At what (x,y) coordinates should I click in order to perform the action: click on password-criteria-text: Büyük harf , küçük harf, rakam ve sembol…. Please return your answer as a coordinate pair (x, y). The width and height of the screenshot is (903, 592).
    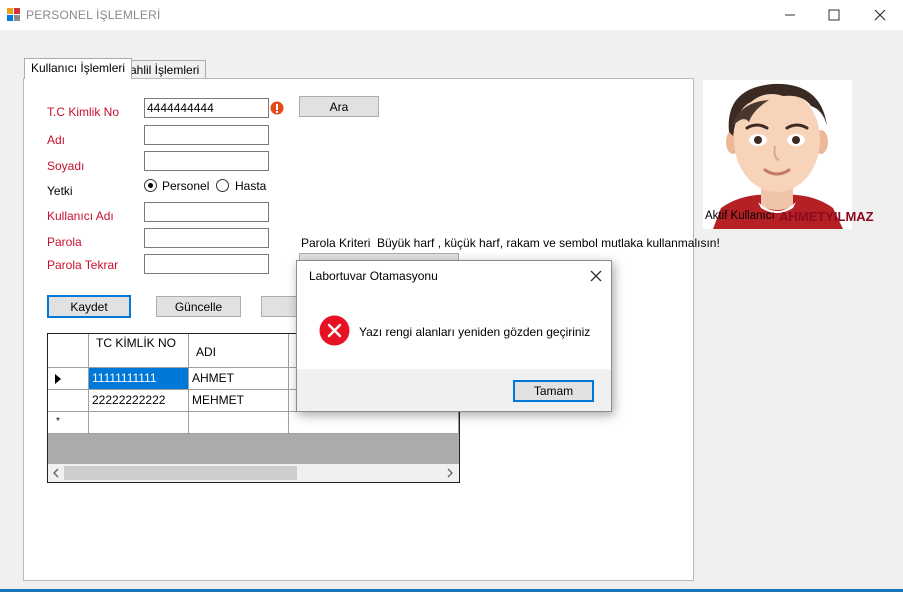
    Looking at the image, I should click on (548, 243).